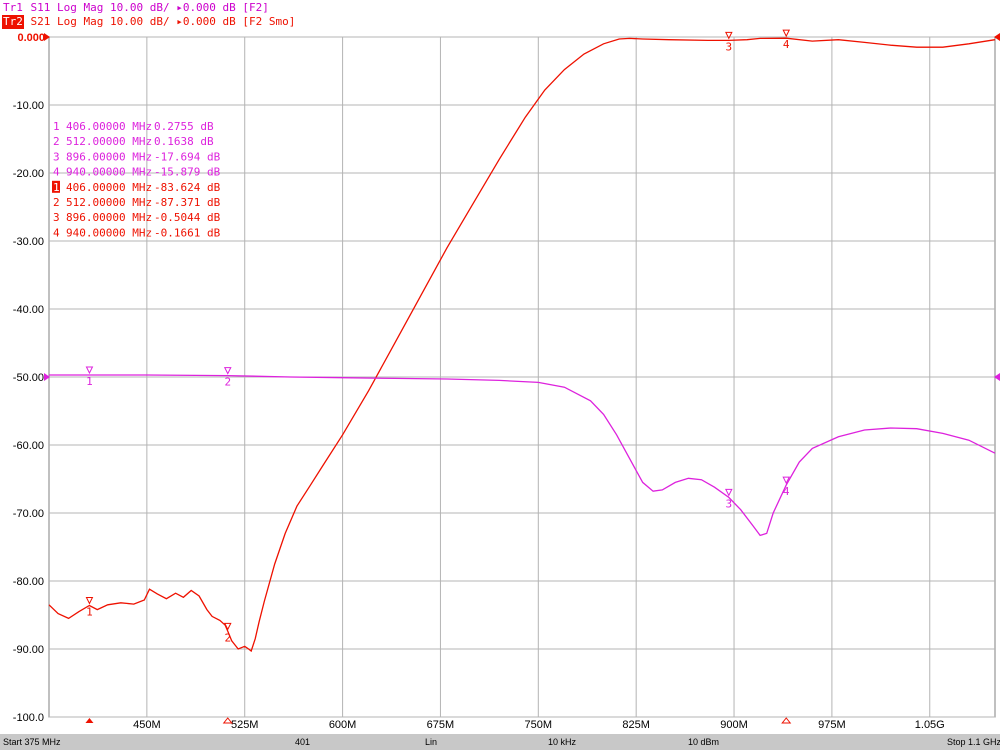 The height and width of the screenshot is (750, 1000). I want to click on readout-value: -15.879 dB, so click(187, 172).